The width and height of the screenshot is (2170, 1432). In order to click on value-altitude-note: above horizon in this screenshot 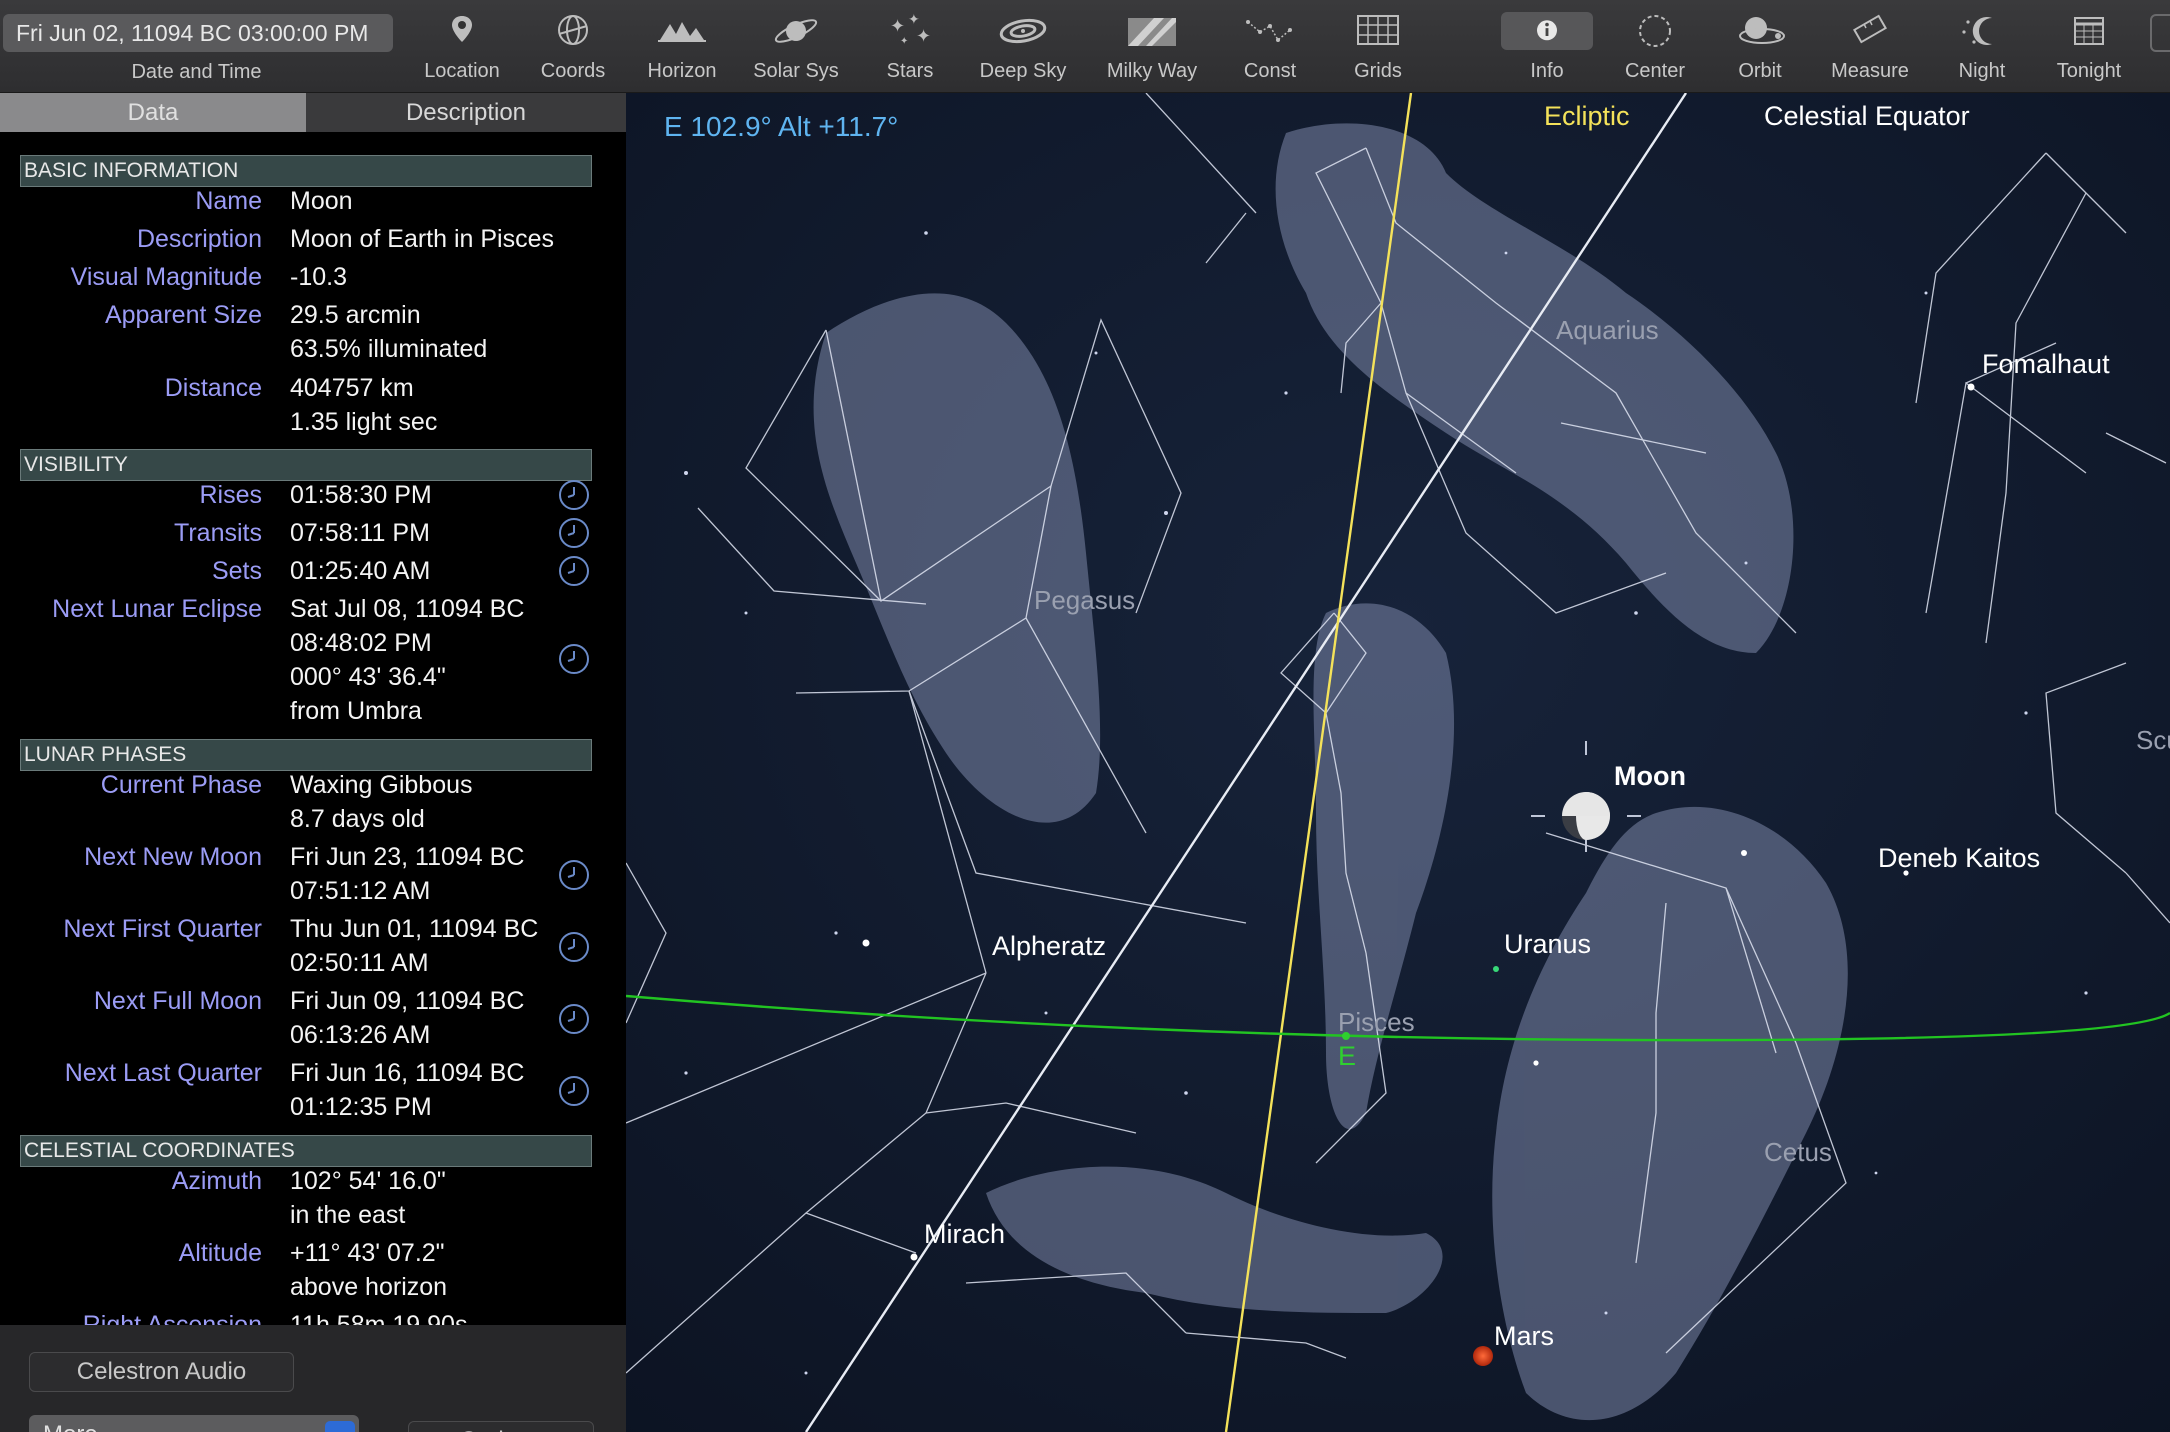, I will do `click(369, 1287)`.